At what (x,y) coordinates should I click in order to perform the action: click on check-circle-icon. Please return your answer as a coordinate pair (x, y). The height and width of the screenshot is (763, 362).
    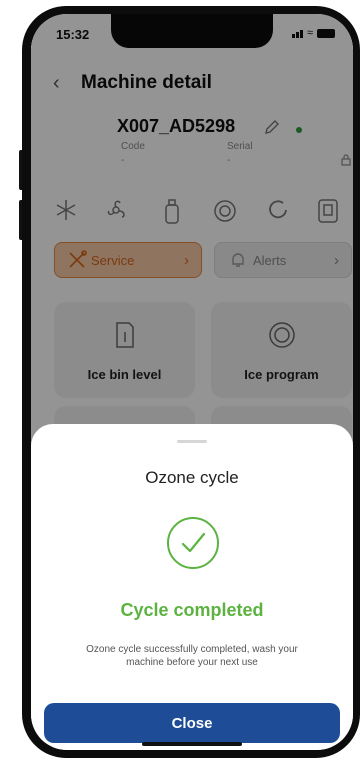
    Looking at the image, I should click on (193, 543).